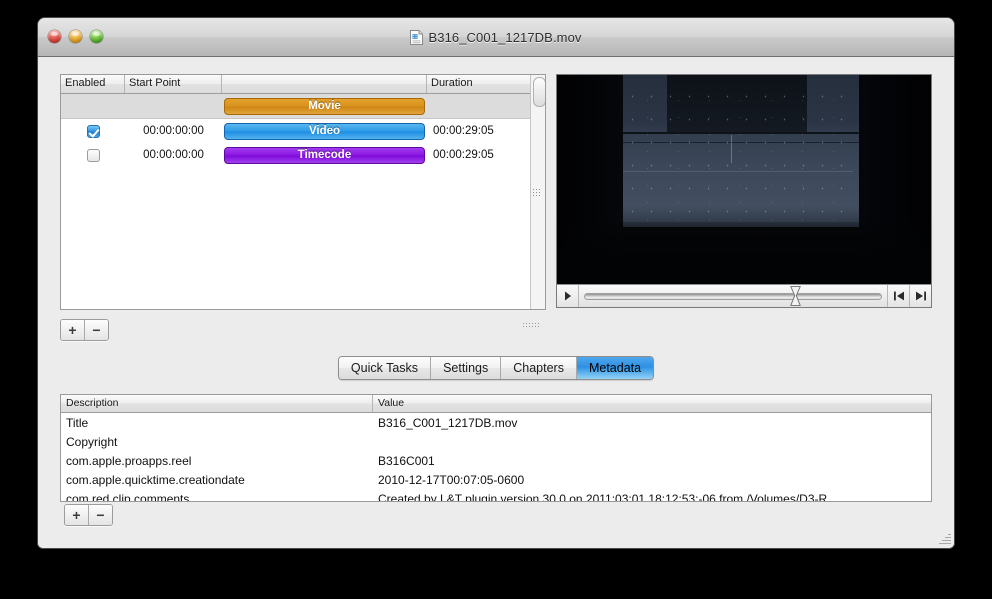 Image resolution: width=992 pixels, height=599 pixels. What do you see at coordinates (96, 36) in the screenshot?
I see `zoom-button` at bounding box center [96, 36].